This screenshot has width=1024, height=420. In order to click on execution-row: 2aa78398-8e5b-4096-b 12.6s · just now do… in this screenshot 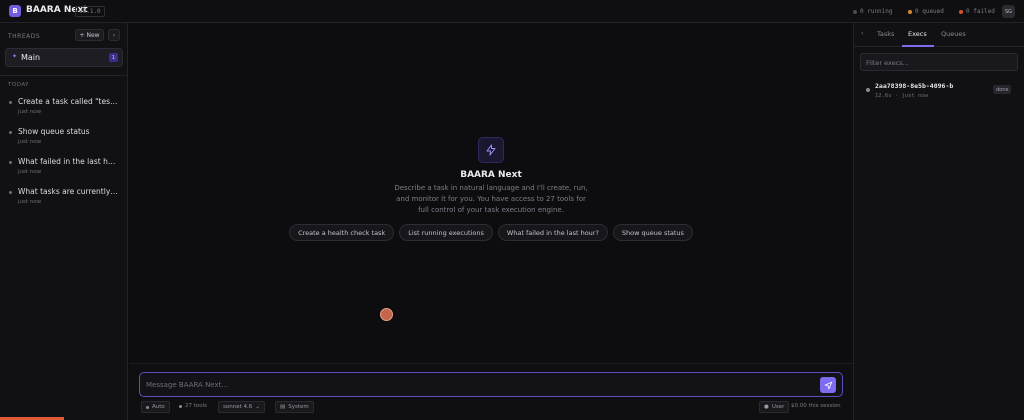, I will do `click(939, 91)`.